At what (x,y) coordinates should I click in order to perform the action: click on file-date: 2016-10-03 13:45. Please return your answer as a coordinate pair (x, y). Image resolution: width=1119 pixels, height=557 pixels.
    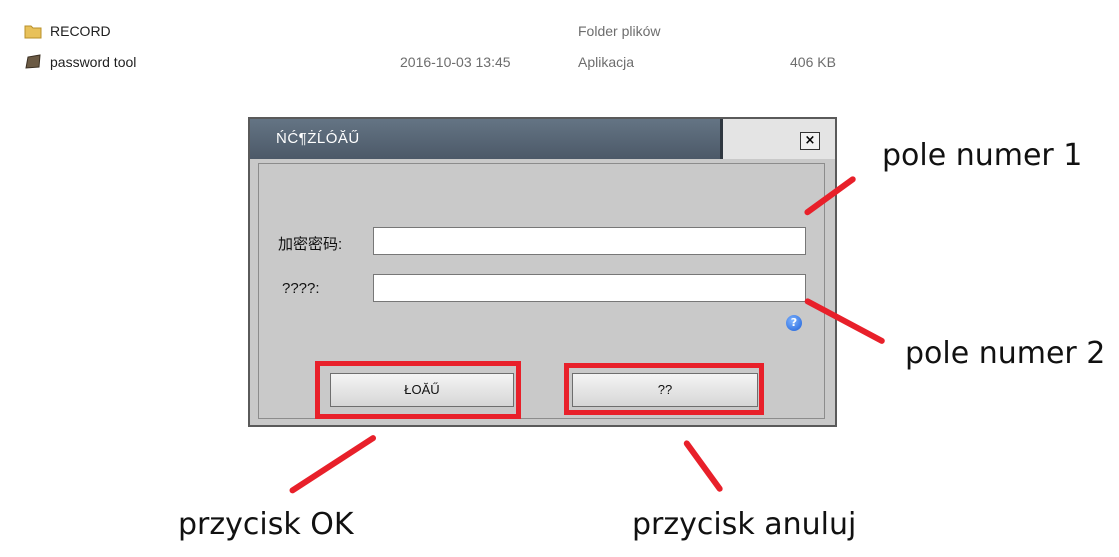
    Looking at the image, I should click on (455, 62).